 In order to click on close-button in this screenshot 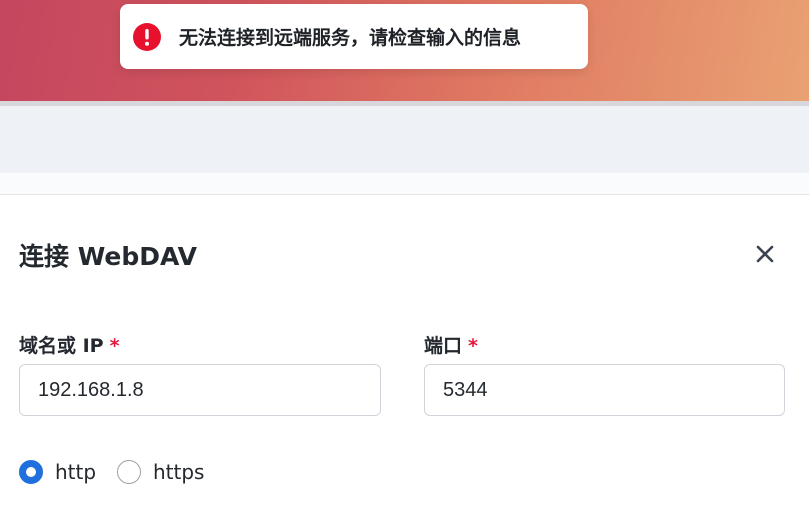, I will do `click(765, 254)`.